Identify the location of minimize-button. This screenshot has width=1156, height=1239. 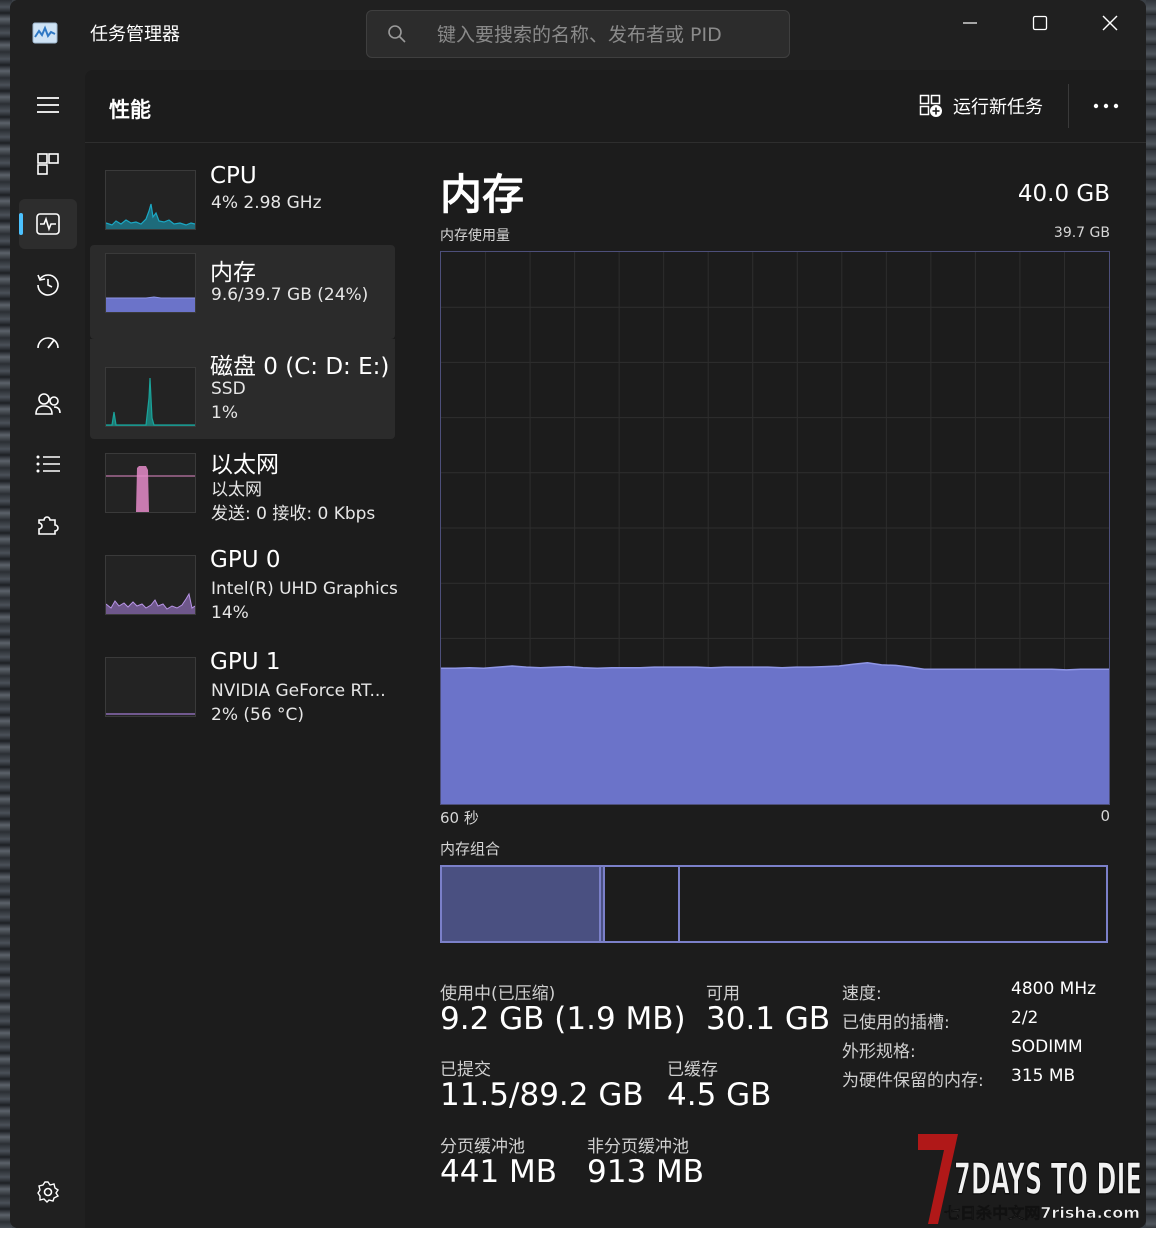
(970, 23).